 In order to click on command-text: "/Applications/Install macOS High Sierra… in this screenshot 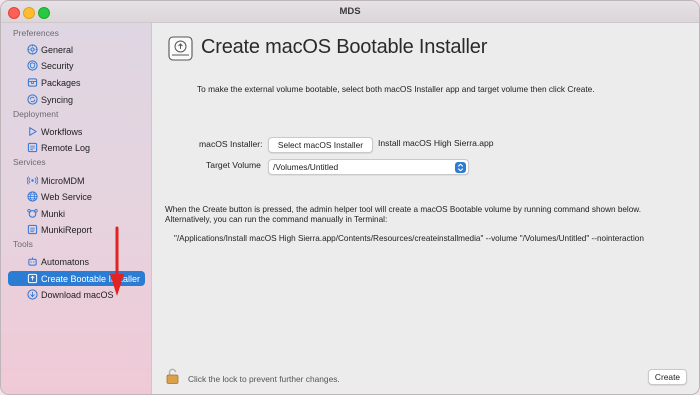, I will do `click(409, 238)`.